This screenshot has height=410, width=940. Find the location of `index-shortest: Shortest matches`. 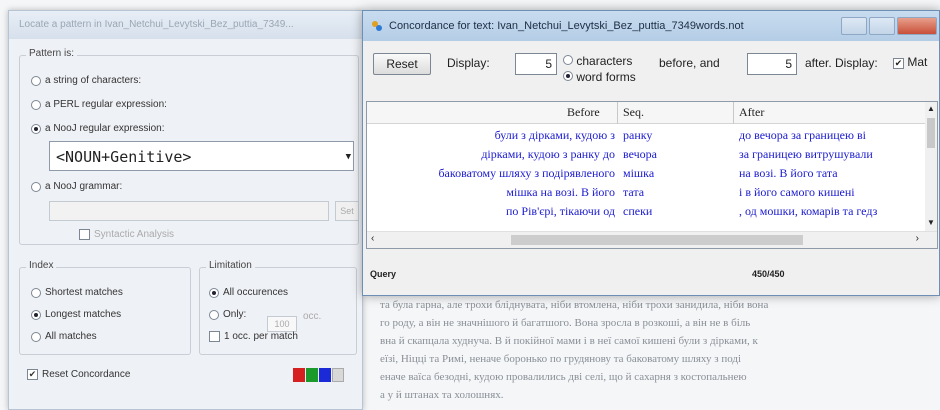

index-shortest: Shortest matches is located at coordinates (77, 292).